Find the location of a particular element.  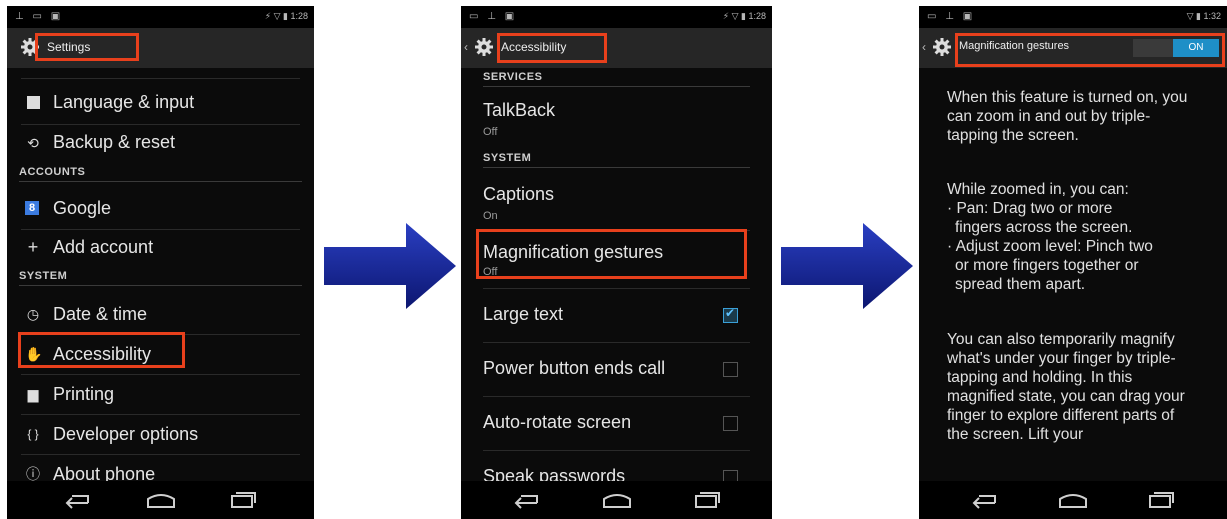

printer-icon: ▆ is located at coordinates (33, 394).